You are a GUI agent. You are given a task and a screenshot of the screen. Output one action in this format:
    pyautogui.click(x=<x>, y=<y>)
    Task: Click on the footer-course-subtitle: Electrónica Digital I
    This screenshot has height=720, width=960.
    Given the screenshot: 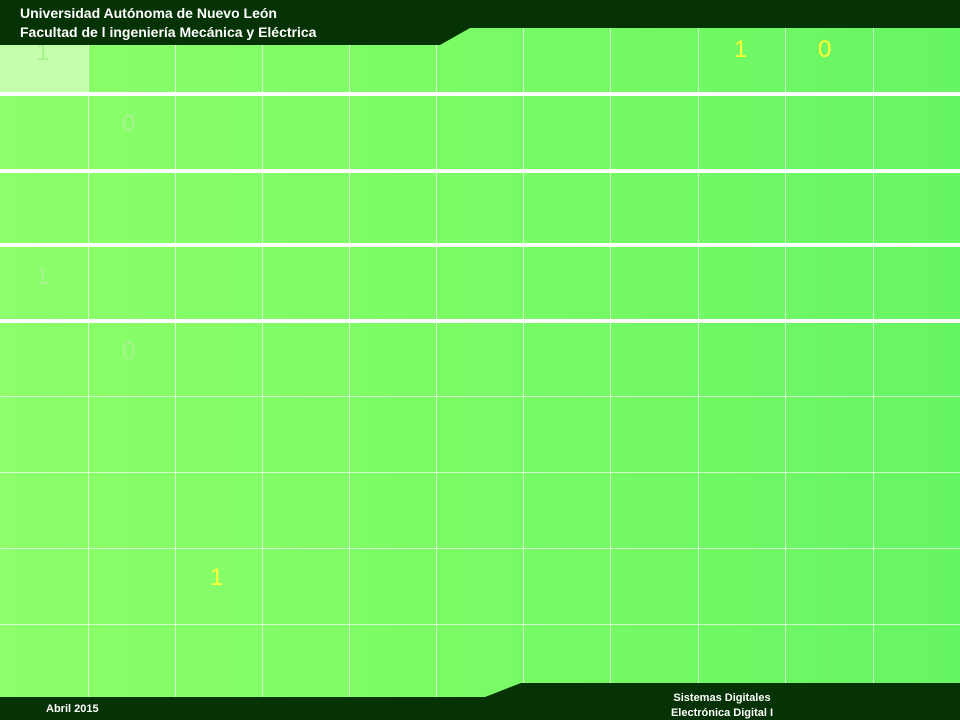 What is the action you would take?
    pyautogui.click(x=722, y=713)
    